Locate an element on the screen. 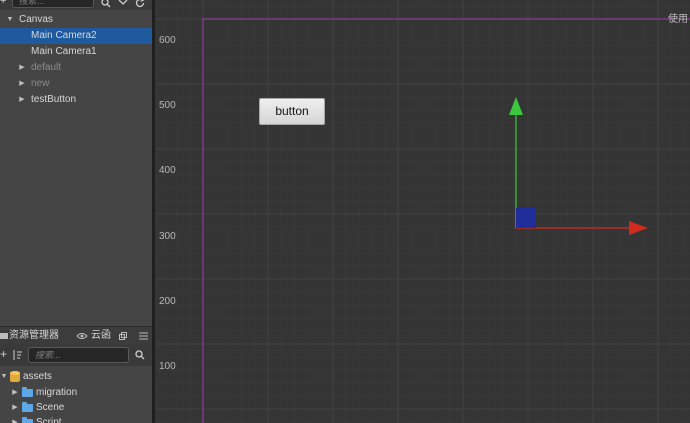  y-axis-label-300: 300 is located at coordinates (167, 236).